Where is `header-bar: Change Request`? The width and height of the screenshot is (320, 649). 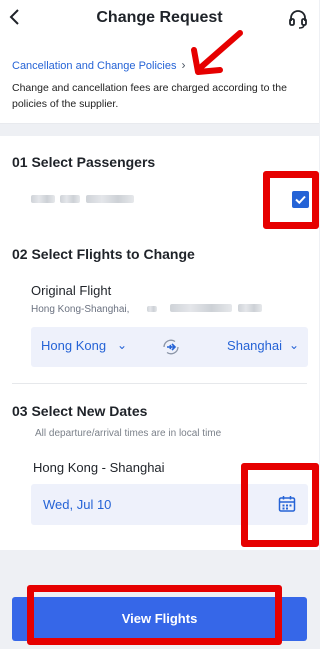
header-bar: Change Request is located at coordinates (159, 20).